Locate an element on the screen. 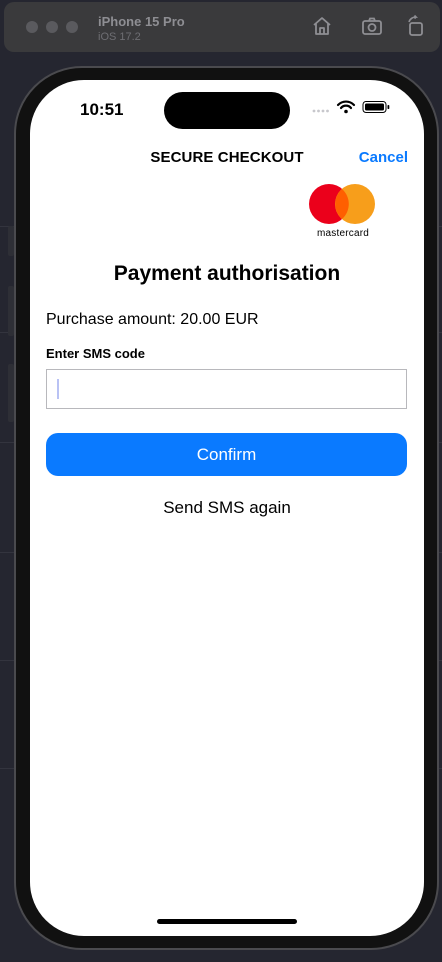  close-window-button is located at coordinates (32, 27).